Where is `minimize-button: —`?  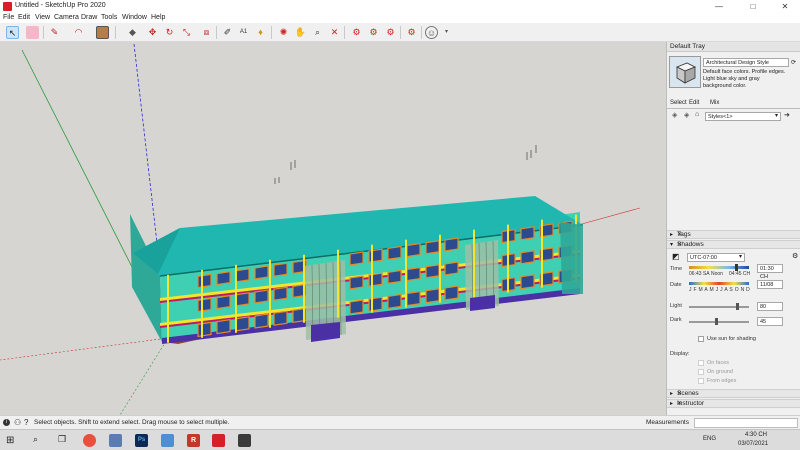
minimize-button: — is located at coordinates (719, 6).